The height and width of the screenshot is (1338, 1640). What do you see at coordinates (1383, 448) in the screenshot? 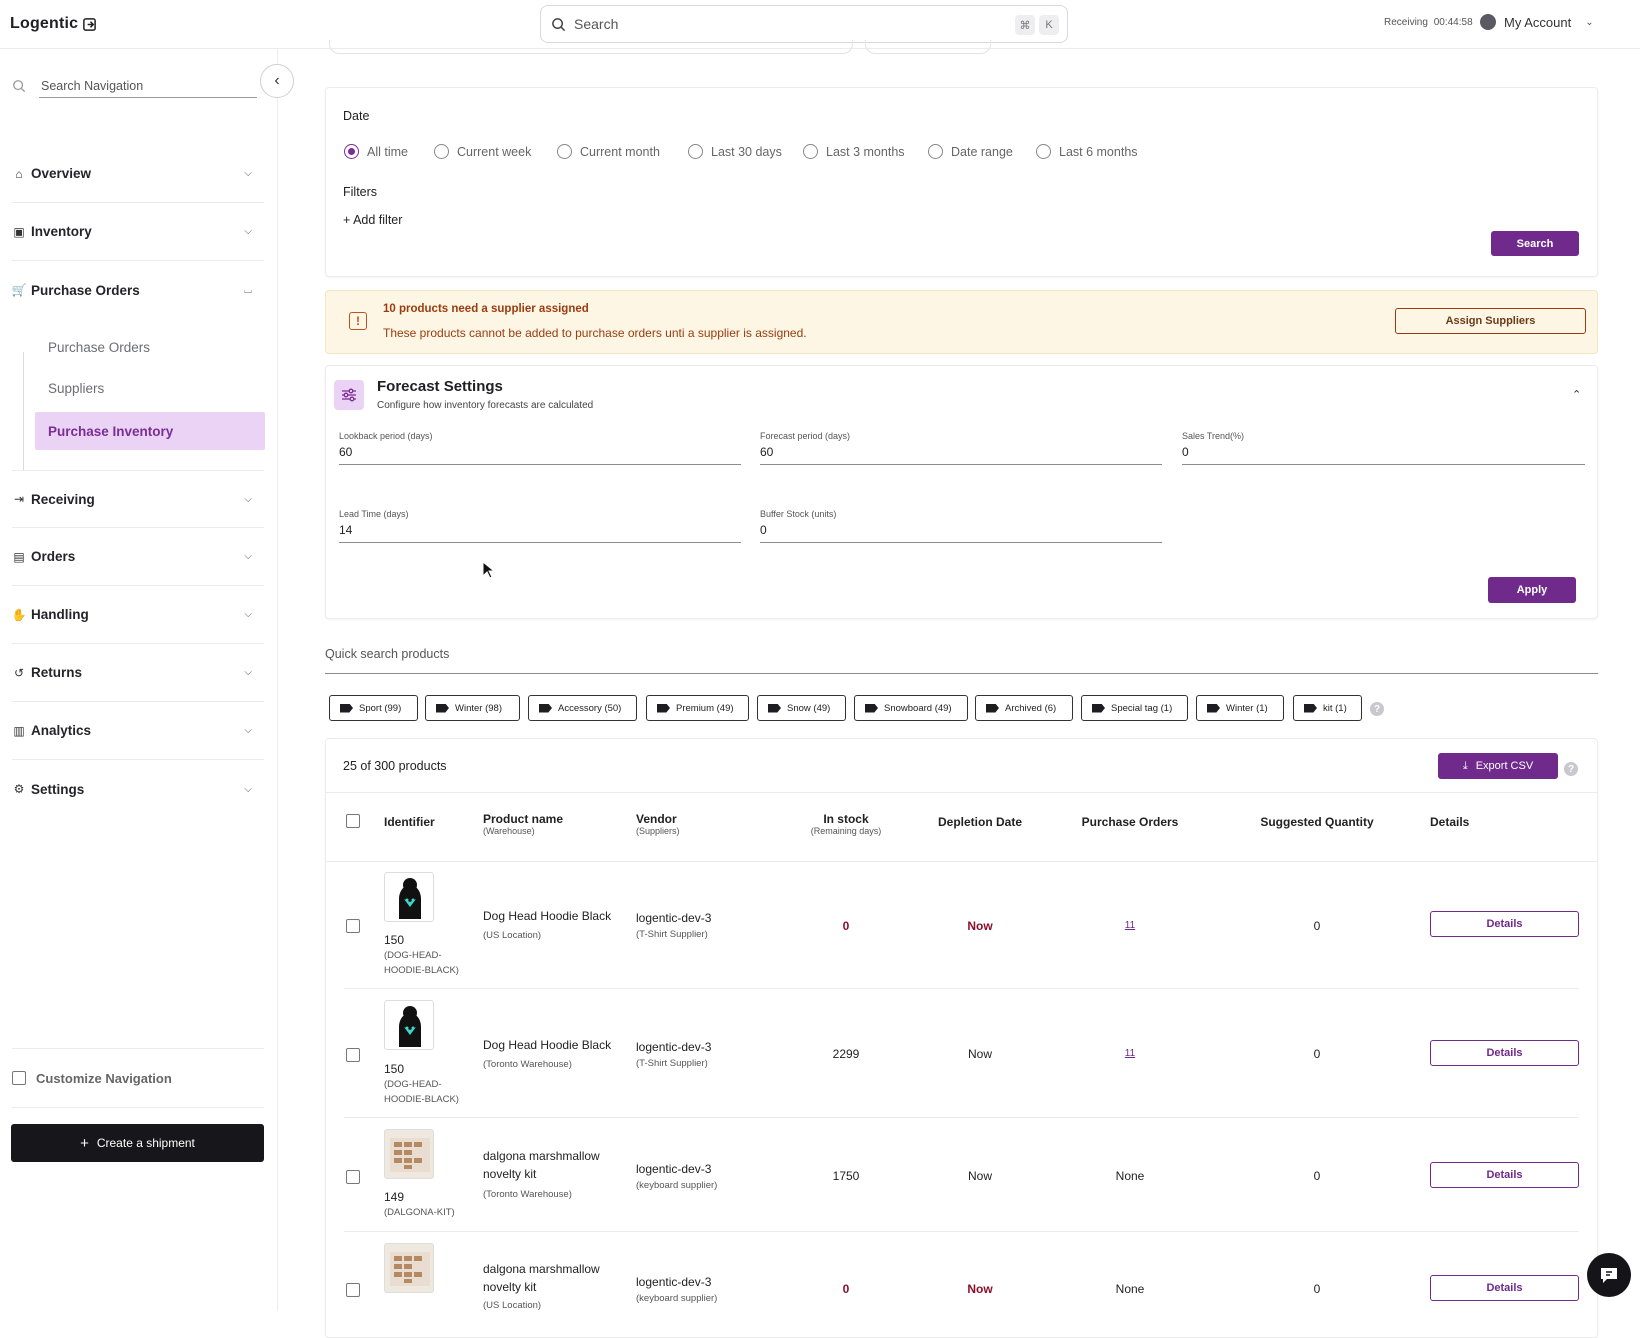
I see `sales-trend-field: Sales Trend(%) 0` at bounding box center [1383, 448].